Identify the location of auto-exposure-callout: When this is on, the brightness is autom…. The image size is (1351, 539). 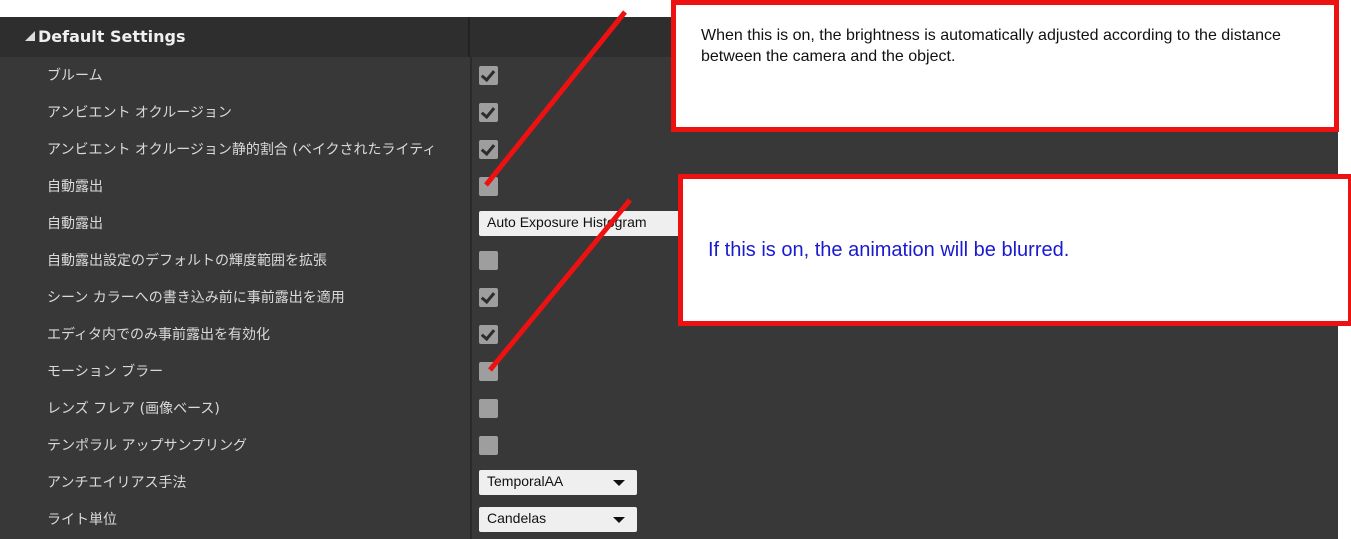
(1005, 66).